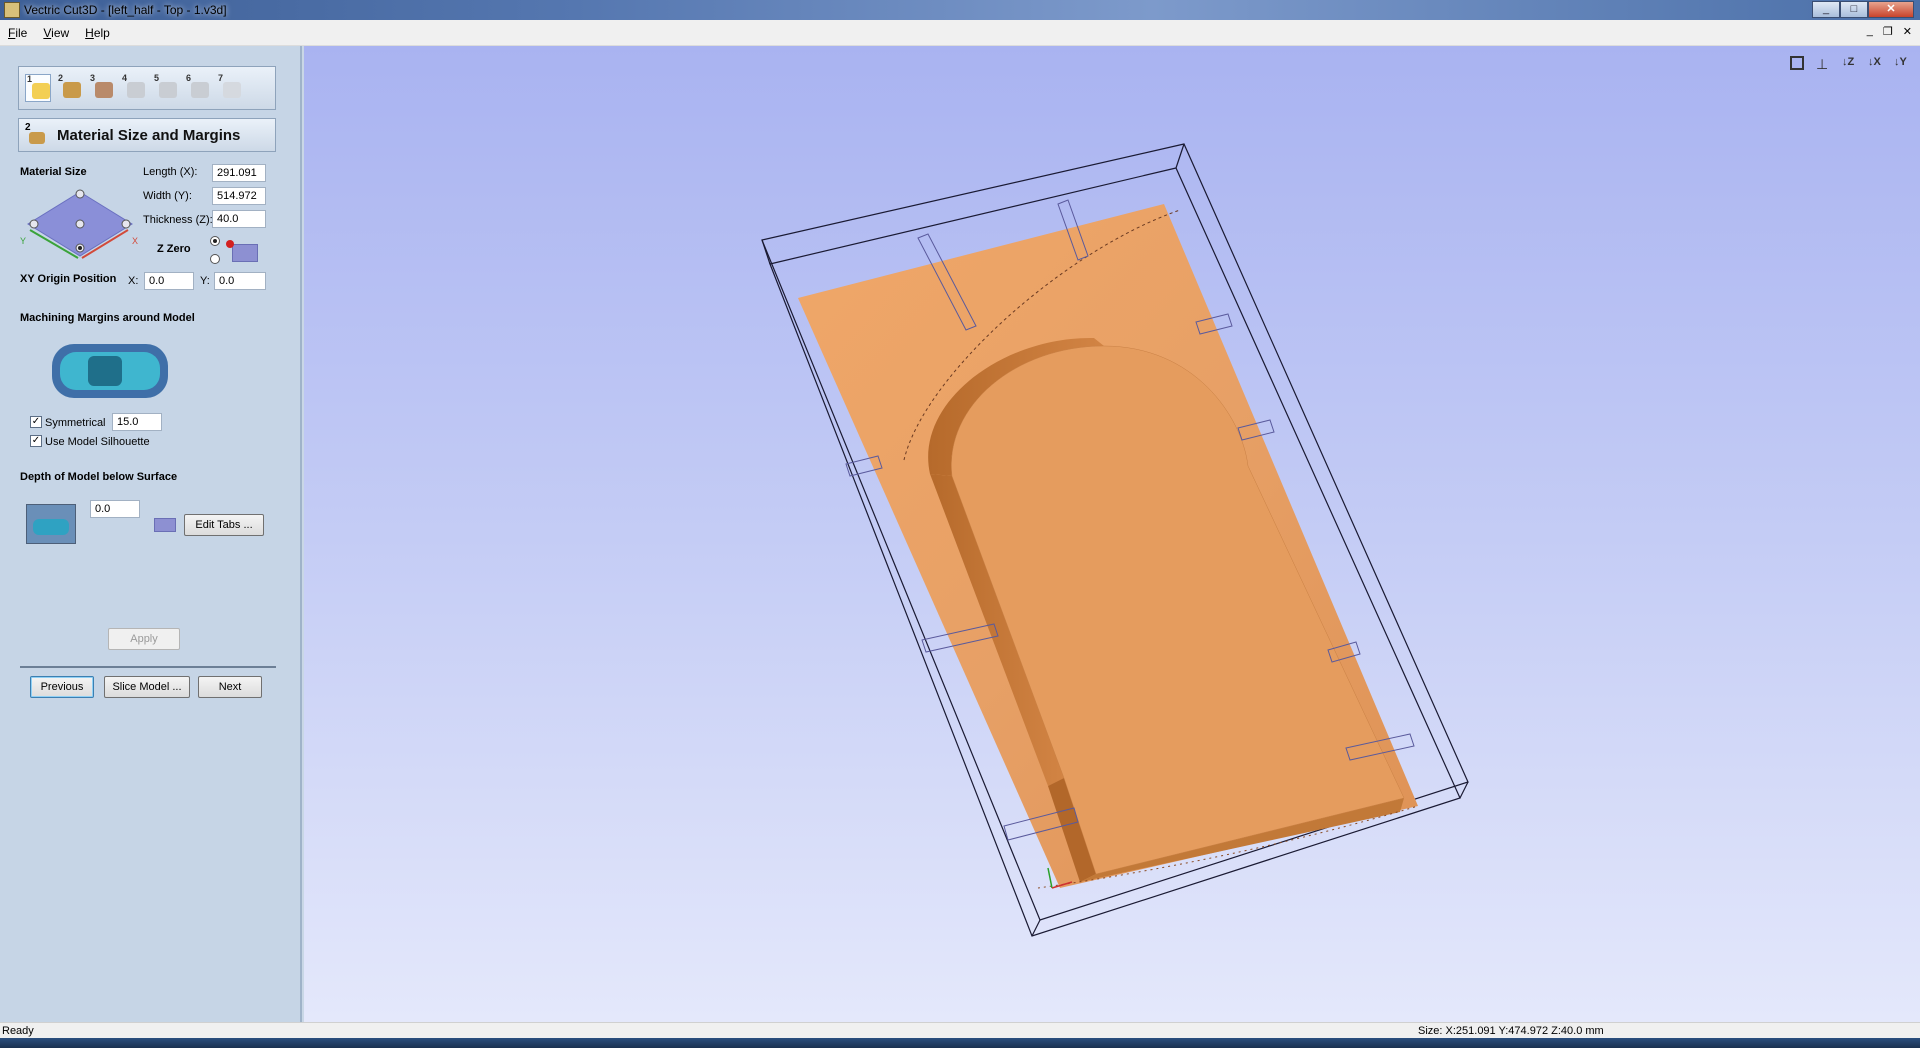 The width and height of the screenshot is (1920, 1048). What do you see at coordinates (23, 241) in the screenshot?
I see `svg-text: Y` at bounding box center [23, 241].